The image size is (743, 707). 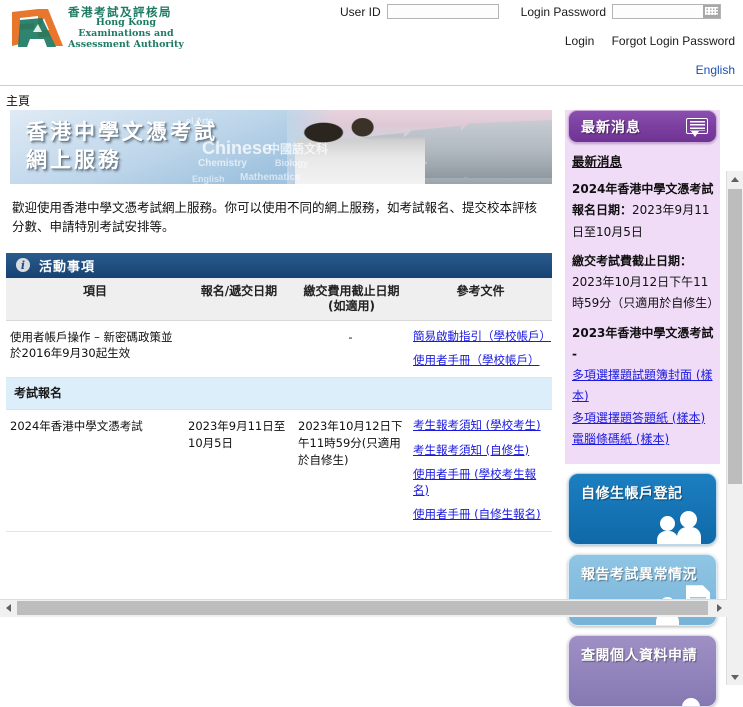 What do you see at coordinates (735, 336) in the screenshot?
I see `vertical-scrollbar-thumb` at bounding box center [735, 336].